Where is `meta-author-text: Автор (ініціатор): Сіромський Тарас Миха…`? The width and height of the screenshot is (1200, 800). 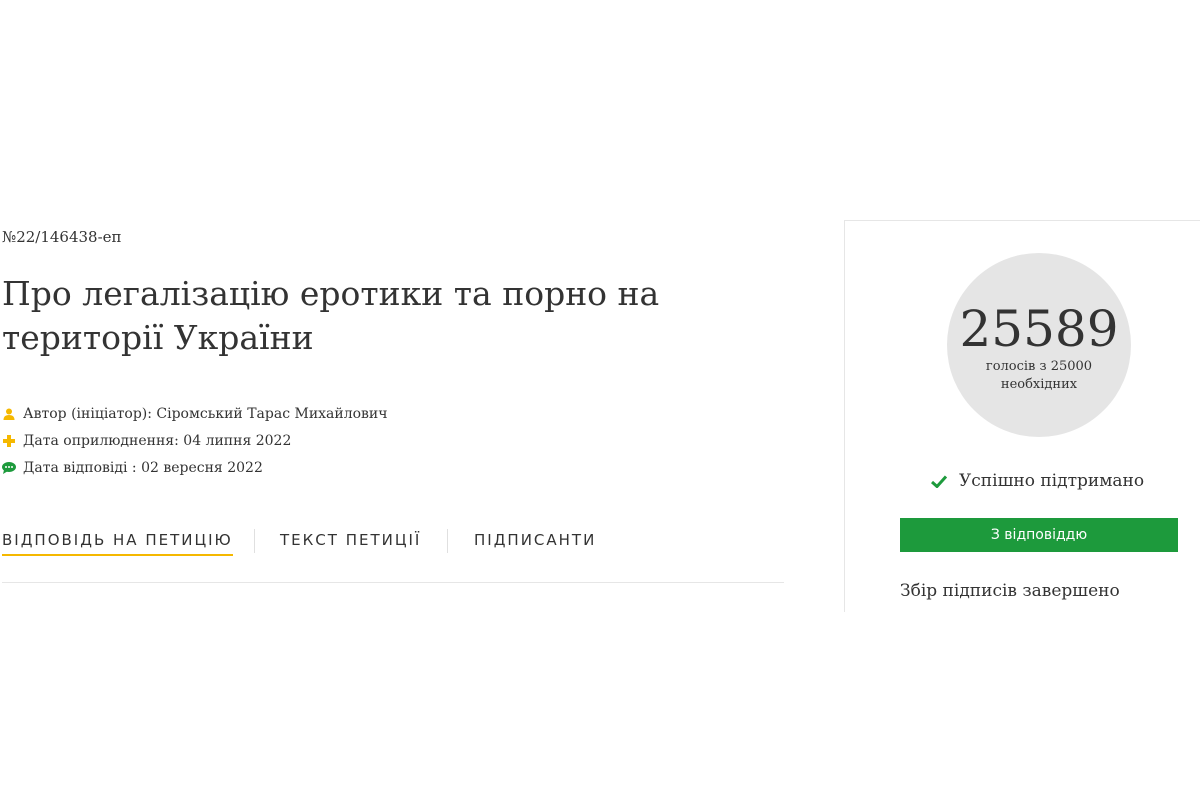 meta-author-text: Автор (ініціатор): Сіромський Тарас Миха… is located at coordinates (205, 413).